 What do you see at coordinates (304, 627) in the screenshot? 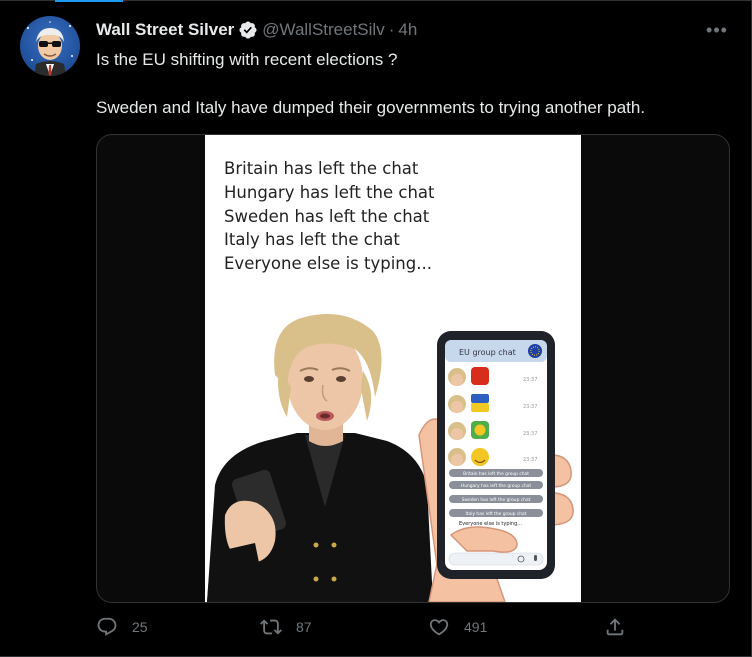
I see `retweet-count: 87` at bounding box center [304, 627].